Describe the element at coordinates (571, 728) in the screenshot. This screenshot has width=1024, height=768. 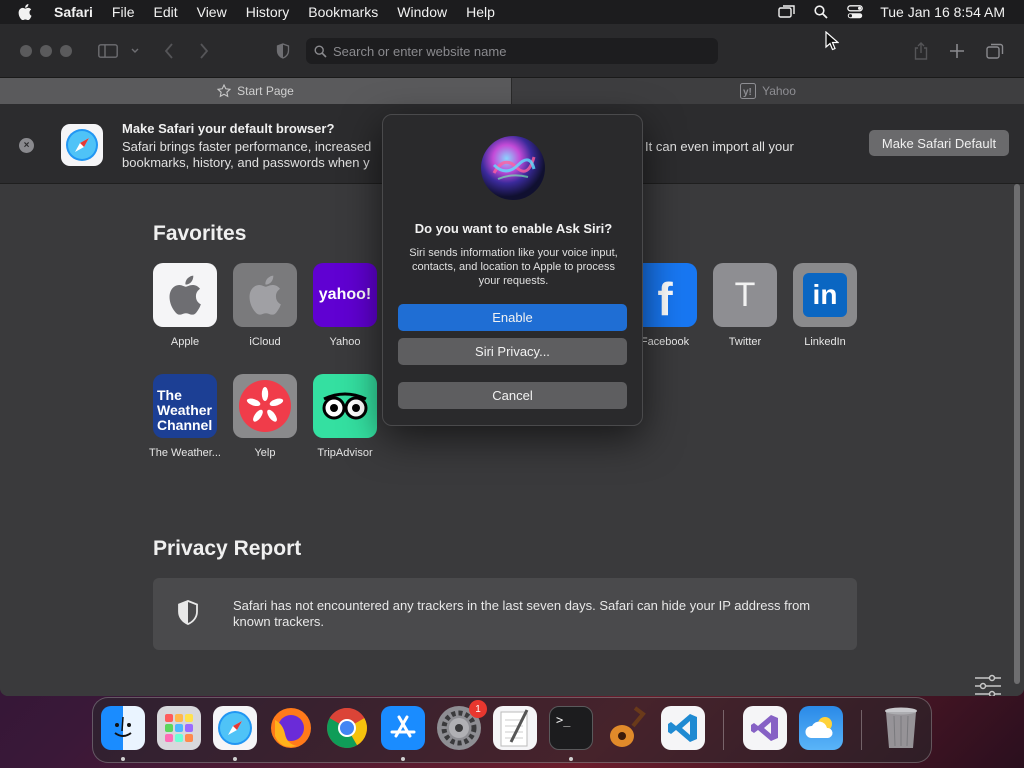
I see `terminal-icon: >_` at that location.